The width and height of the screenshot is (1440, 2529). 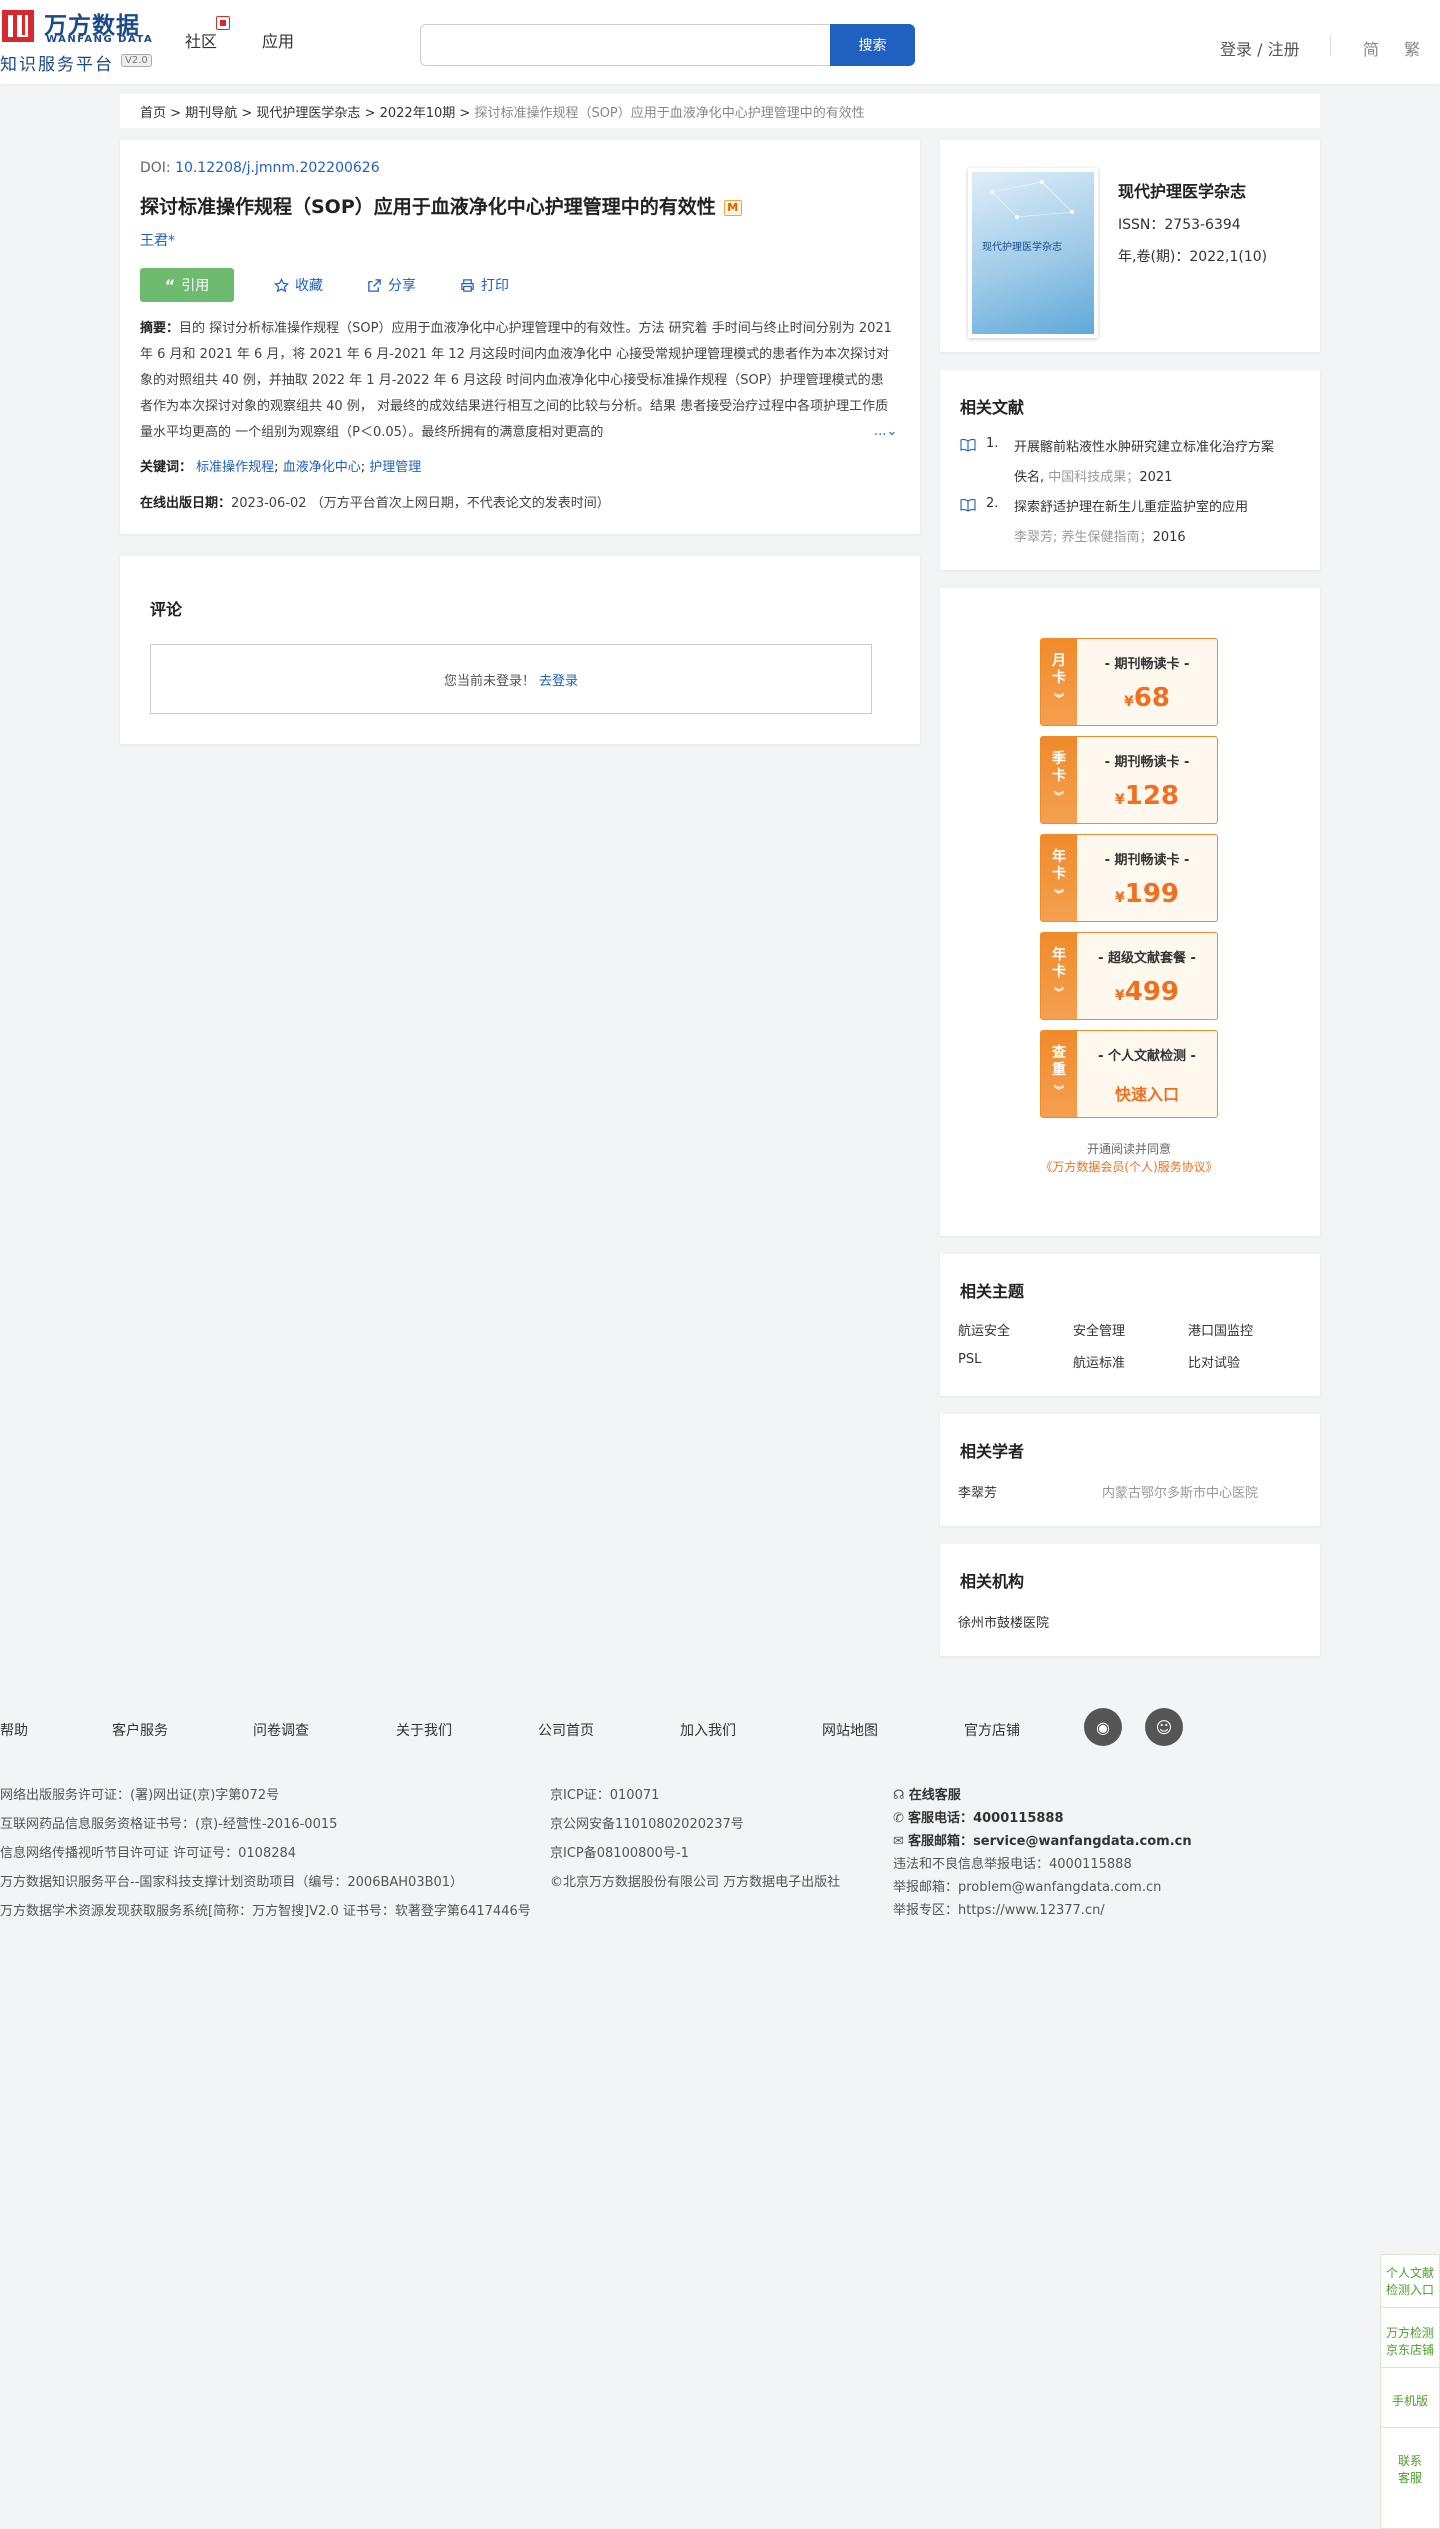 What do you see at coordinates (187, 285) in the screenshot?
I see `cite-button: “ 引用` at bounding box center [187, 285].